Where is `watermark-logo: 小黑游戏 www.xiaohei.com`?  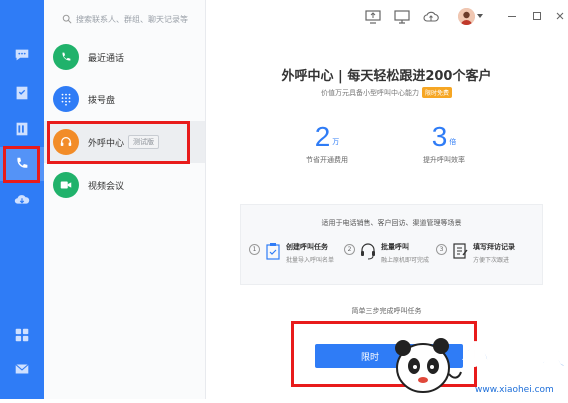 watermark-logo: 小黑游戏 www.xiaohei.com is located at coordinates (475, 362).